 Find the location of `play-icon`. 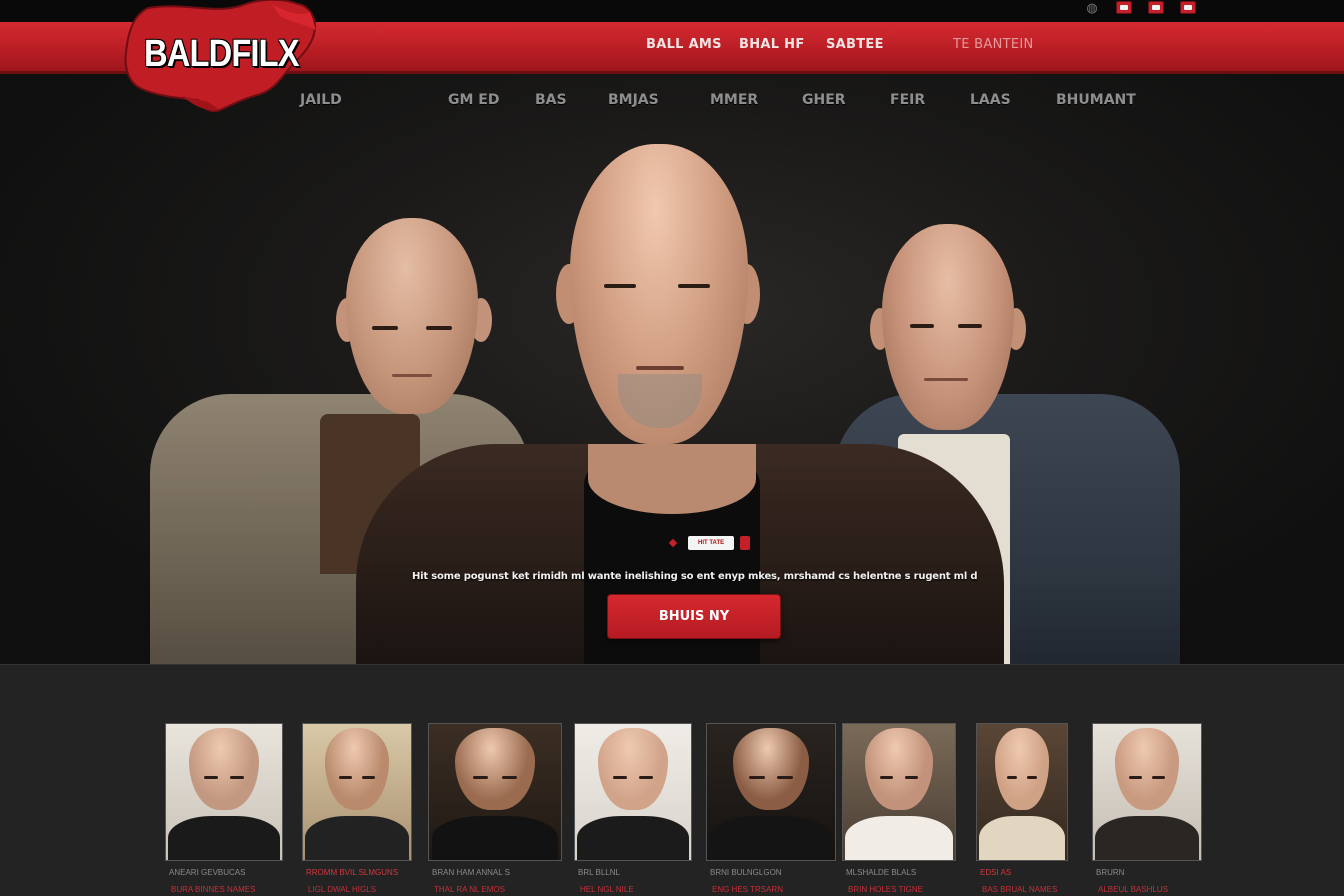

play-icon is located at coordinates (1188, 7).